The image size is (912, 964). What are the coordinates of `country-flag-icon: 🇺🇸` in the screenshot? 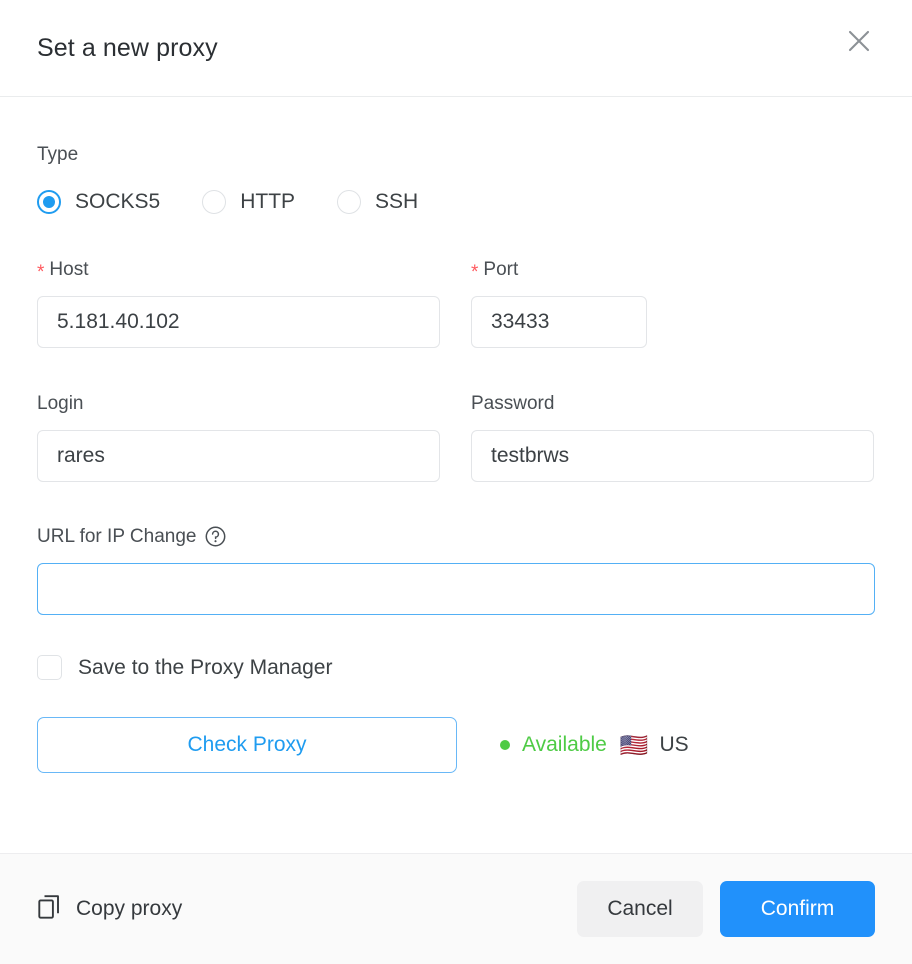 It's located at (634, 744).